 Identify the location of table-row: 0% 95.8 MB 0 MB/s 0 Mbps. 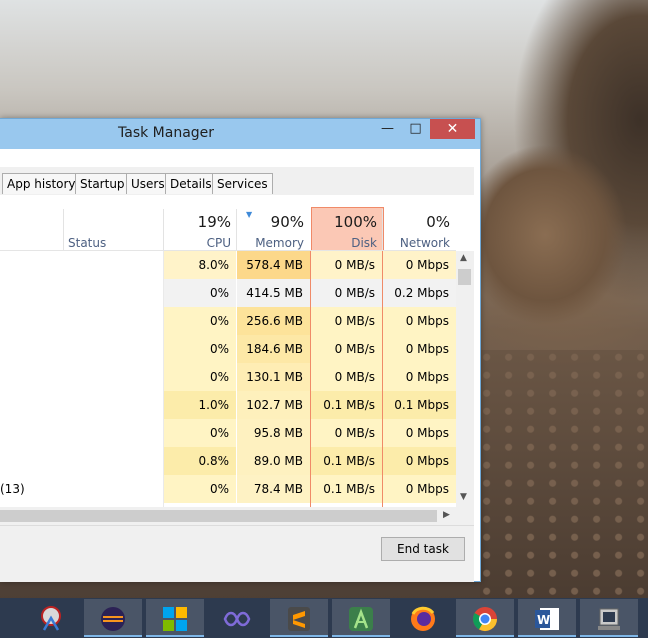
(228, 433).